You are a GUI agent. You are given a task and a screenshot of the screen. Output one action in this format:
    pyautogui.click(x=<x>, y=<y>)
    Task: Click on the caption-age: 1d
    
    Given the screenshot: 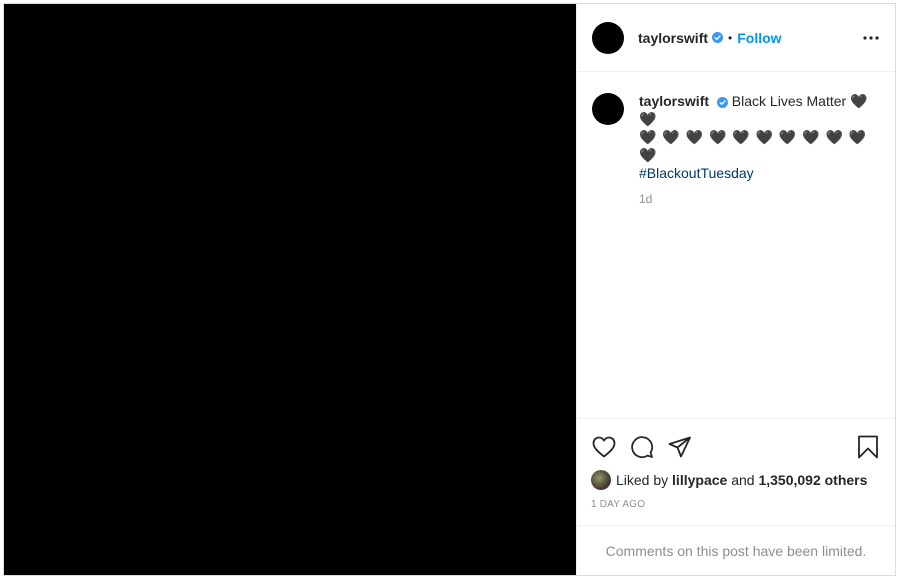 What is the action you would take?
    pyautogui.click(x=758, y=199)
    